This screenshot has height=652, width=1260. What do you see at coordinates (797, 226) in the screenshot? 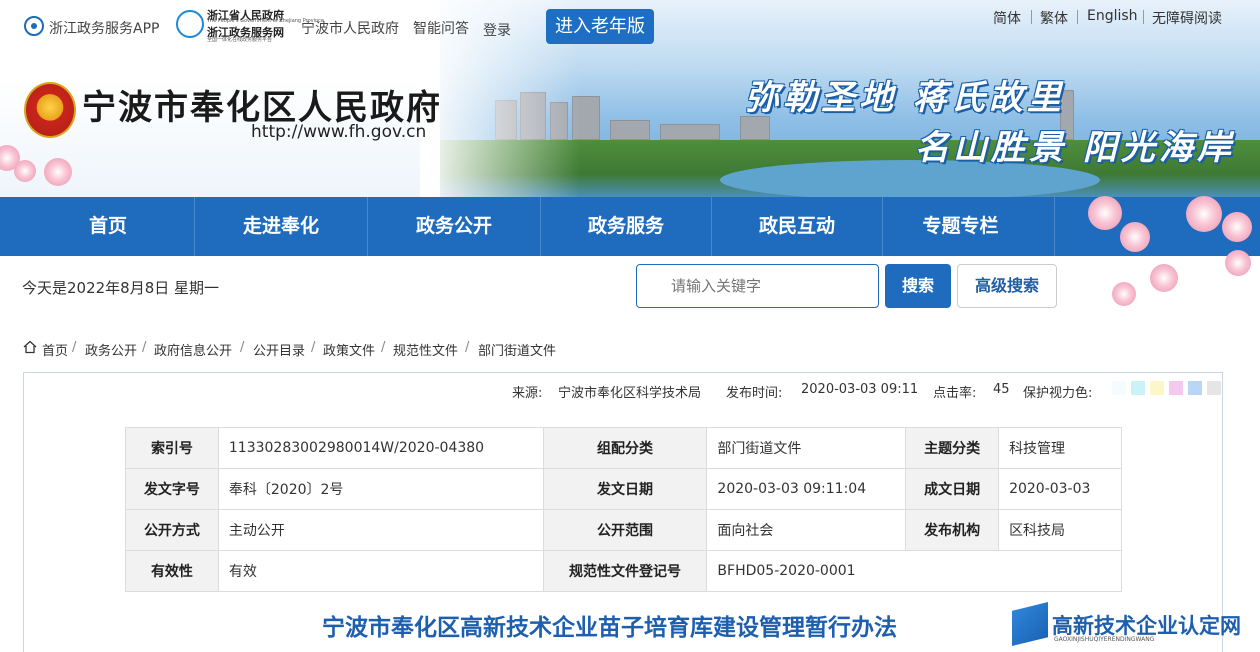
I see `nav-interaction: 政民互动` at bounding box center [797, 226].